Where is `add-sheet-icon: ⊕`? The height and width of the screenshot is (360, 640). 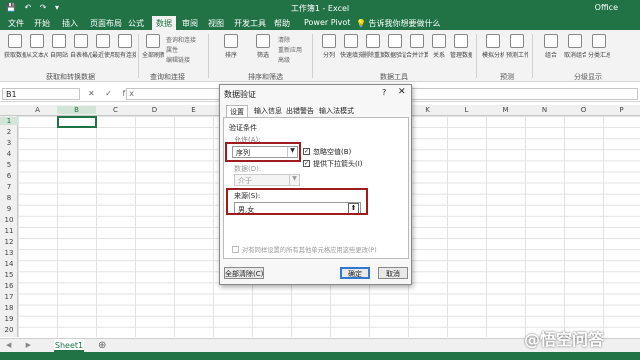
add-sheet-icon: ⊕ is located at coordinates (102, 345).